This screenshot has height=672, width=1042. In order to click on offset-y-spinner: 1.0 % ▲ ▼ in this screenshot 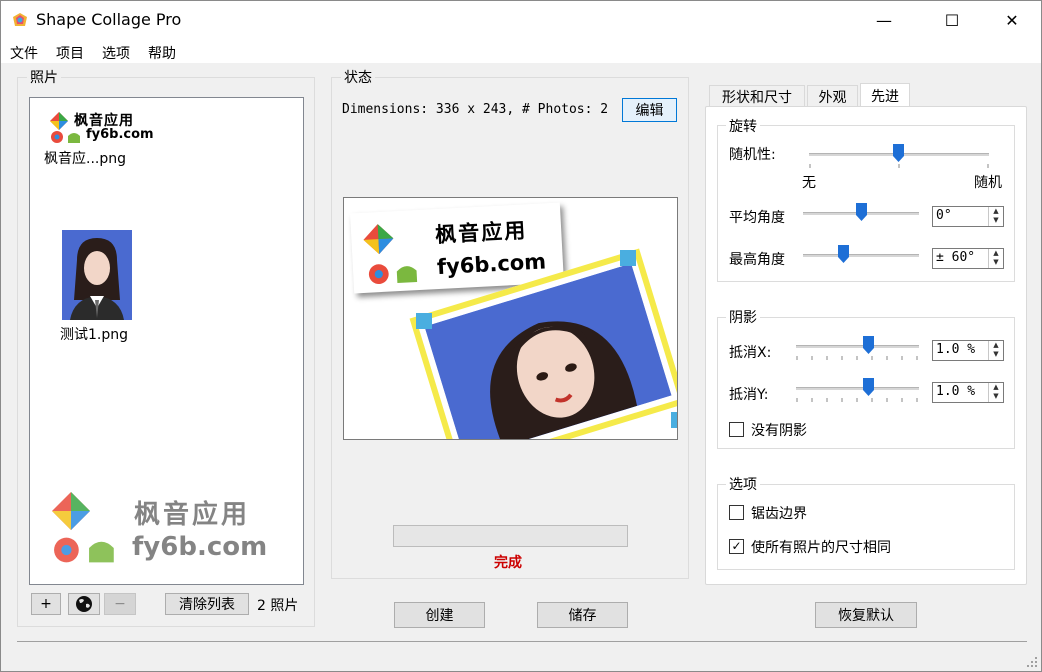, I will do `click(968, 392)`.